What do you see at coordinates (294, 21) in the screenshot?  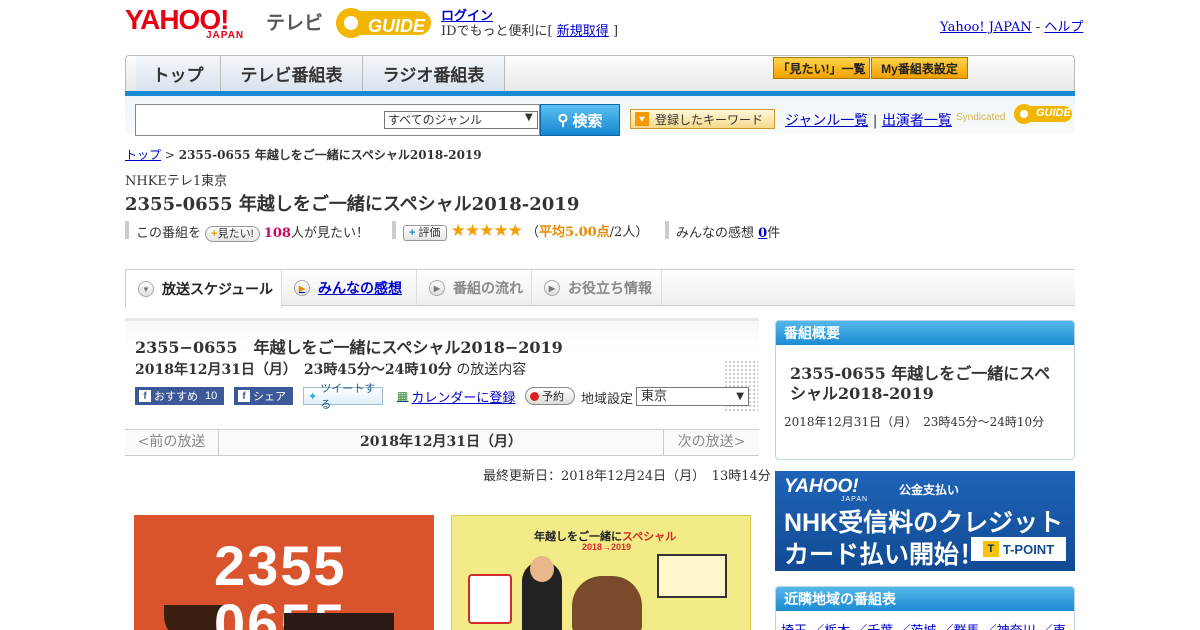 I see `tv-logo-label: テレビ` at bounding box center [294, 21].